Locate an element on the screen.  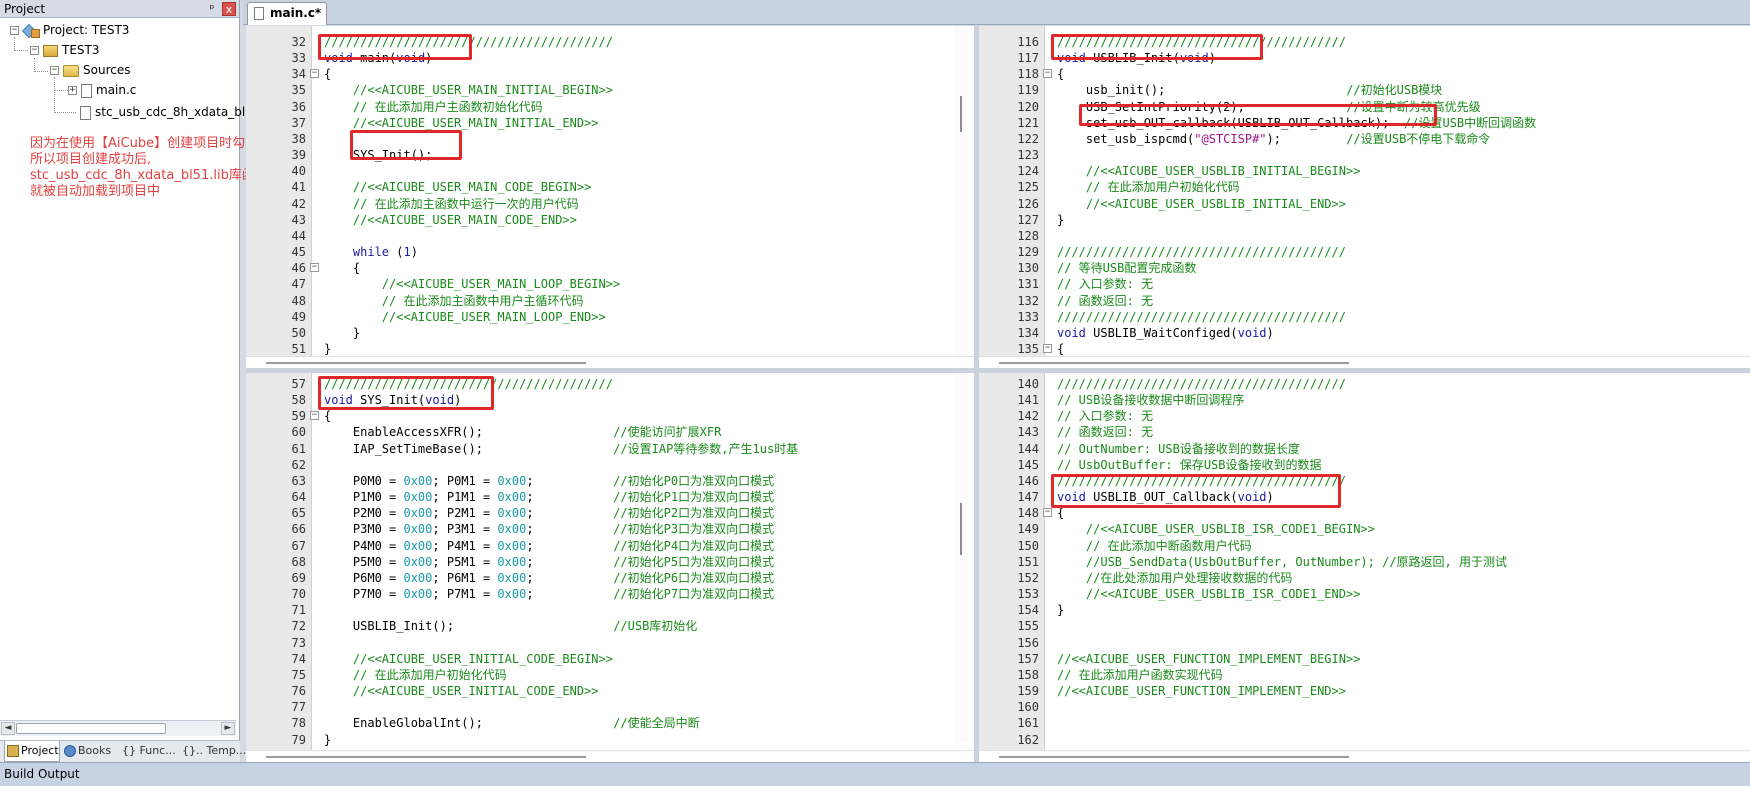
code-line: 60 EnableAccessXFR(); //使能访问扩展XFR is located at coordinates (610, 432).